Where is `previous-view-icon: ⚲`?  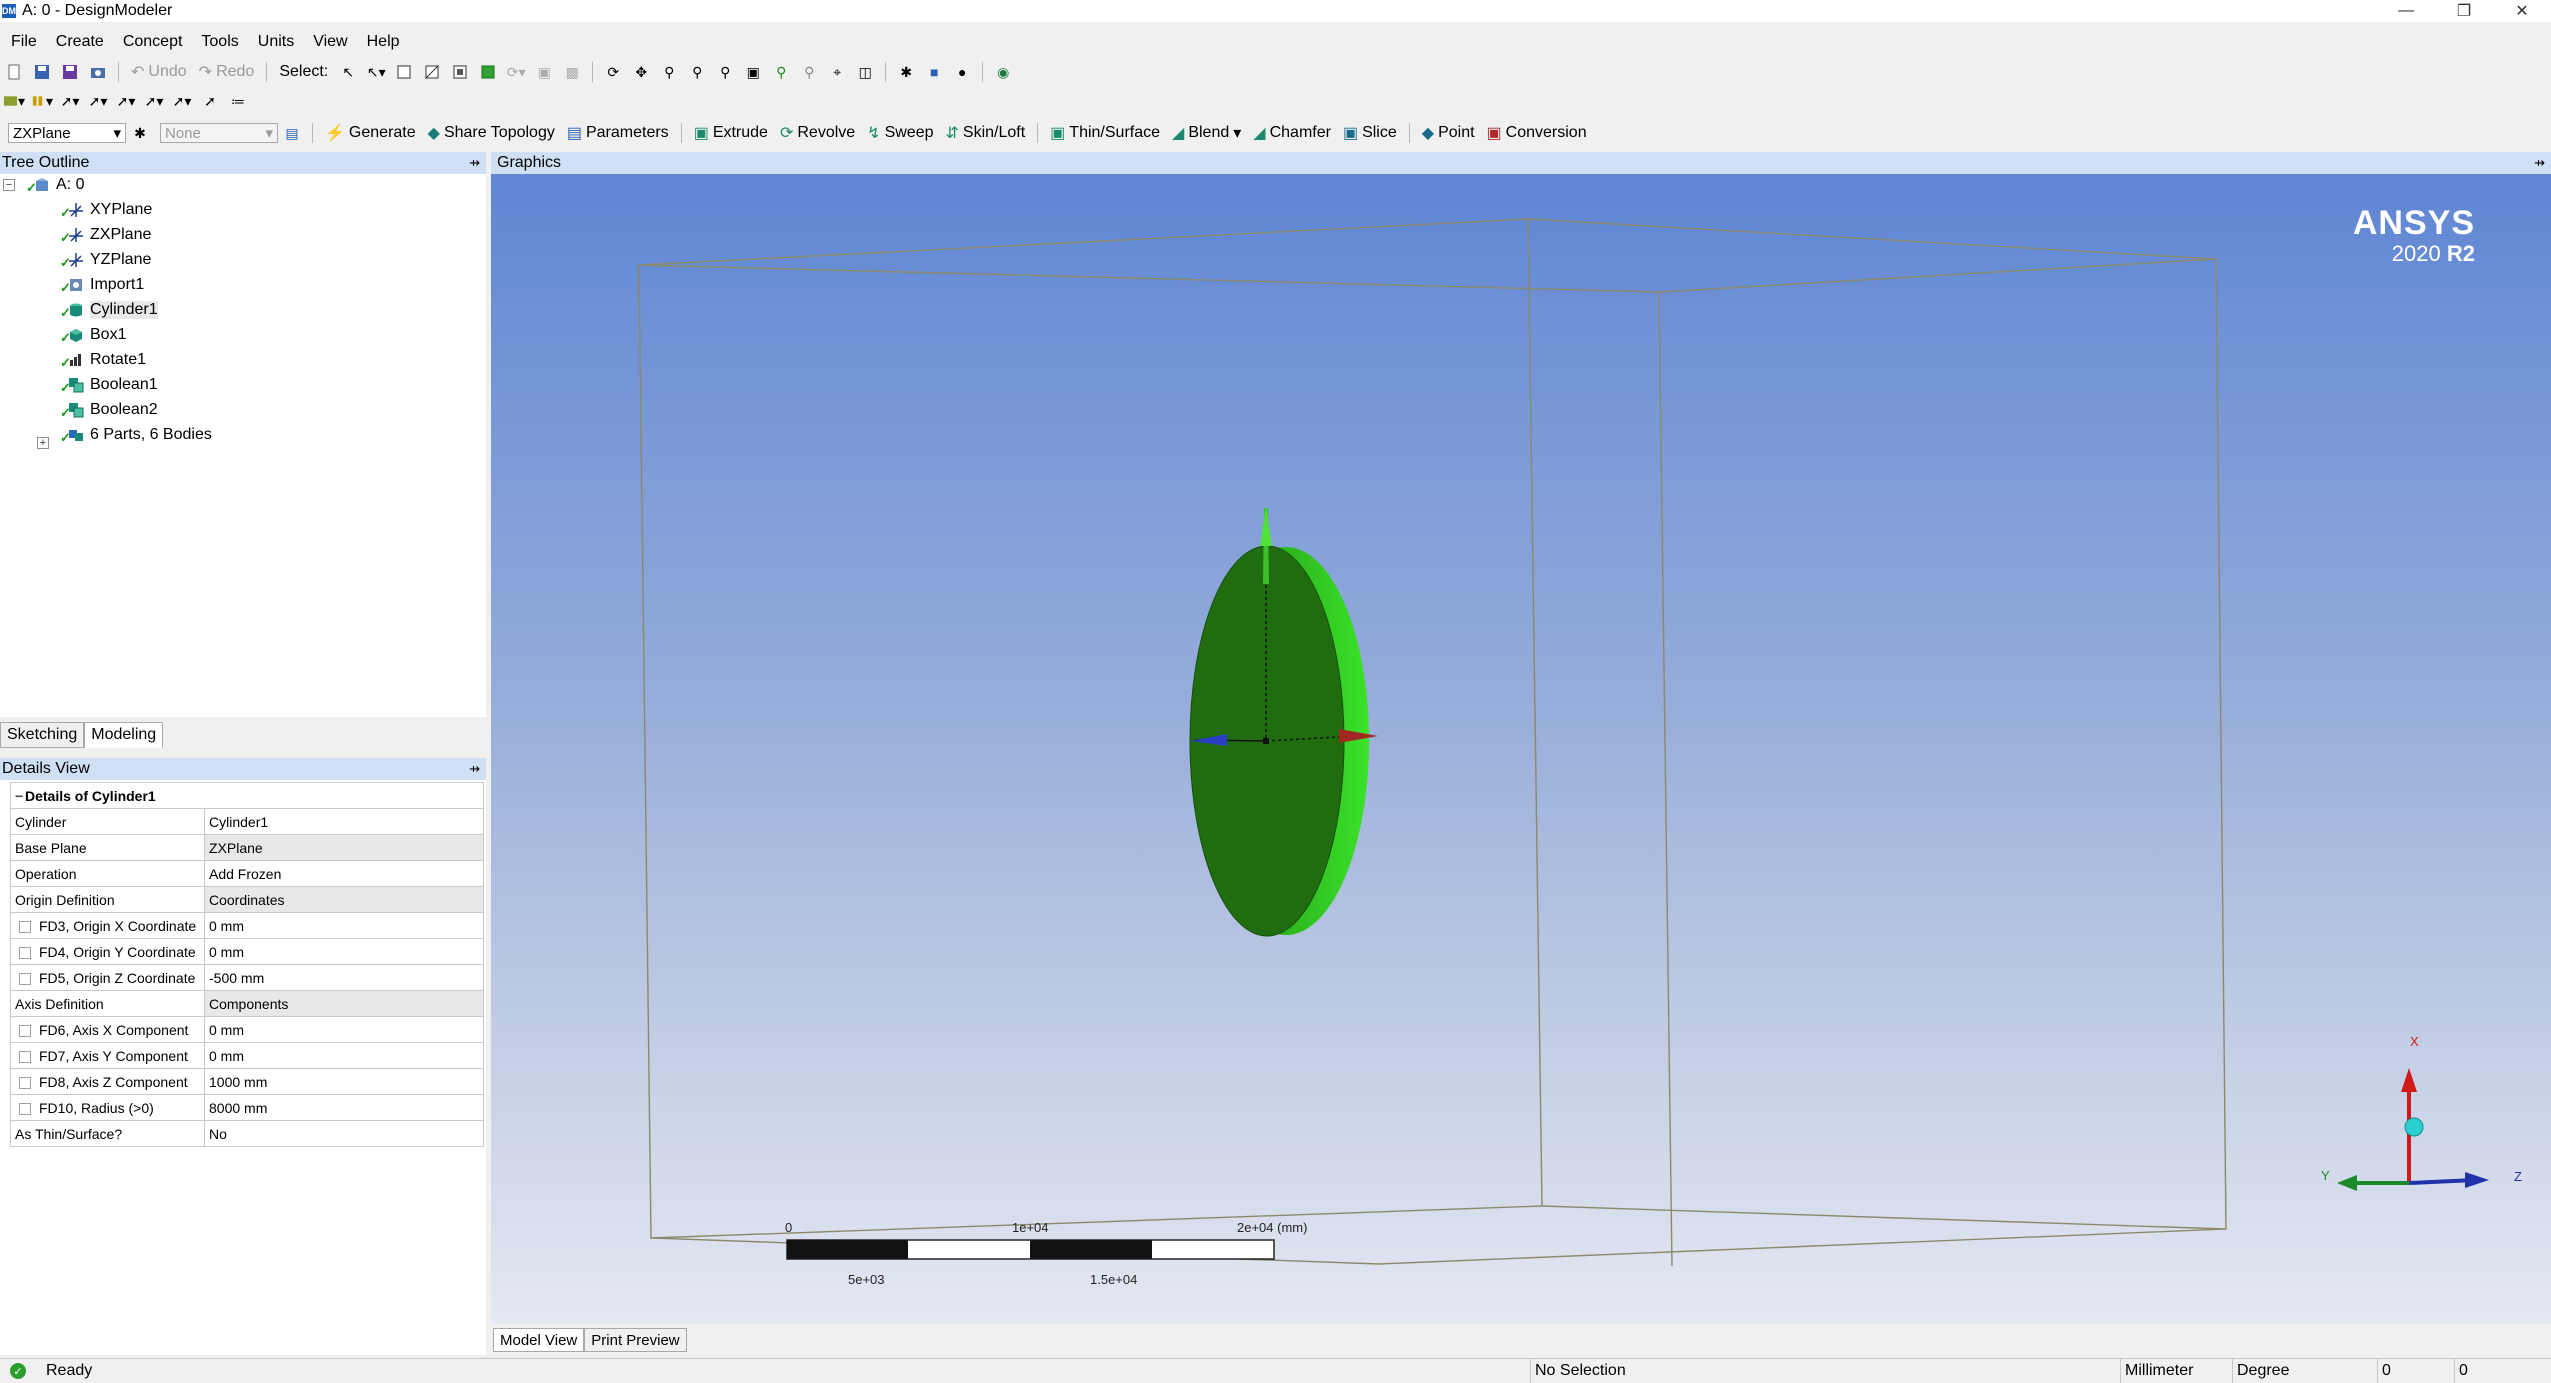
previous-view-icon: ⚲ is located at coordinates (781, 72).